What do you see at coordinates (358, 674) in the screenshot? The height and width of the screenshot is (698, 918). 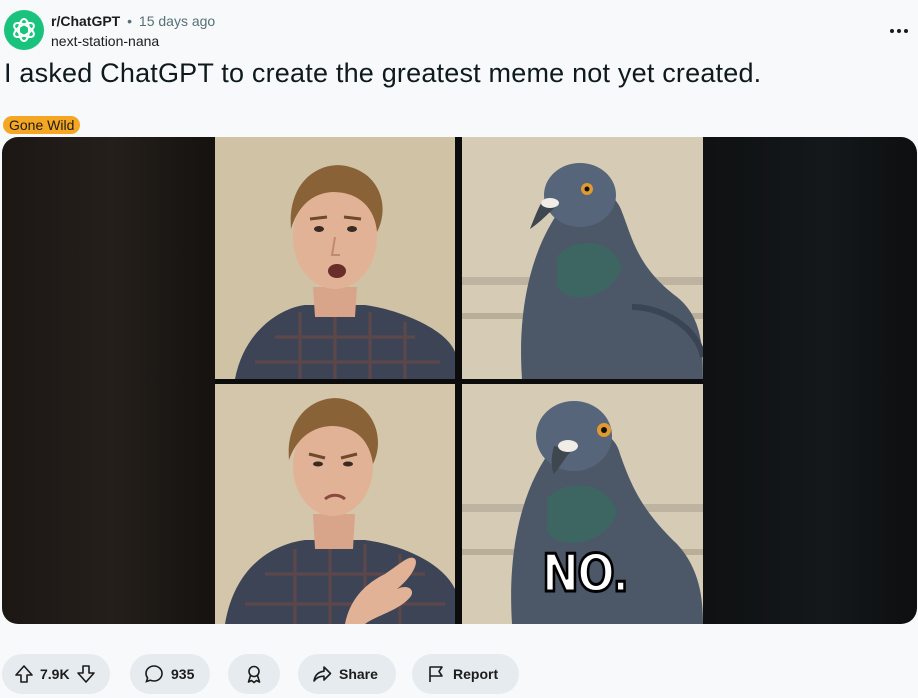 I see `share-label: Share` at bounding box center [358, 674].